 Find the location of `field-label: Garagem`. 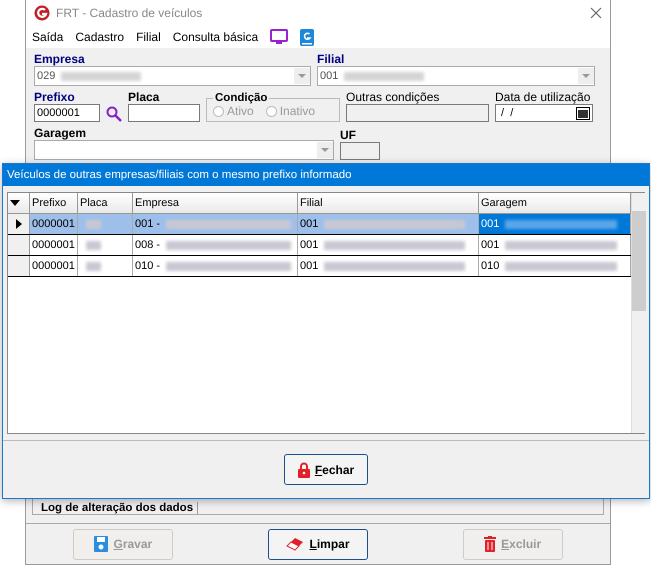

field-label: Garagem is located at coordinates (61, 133).